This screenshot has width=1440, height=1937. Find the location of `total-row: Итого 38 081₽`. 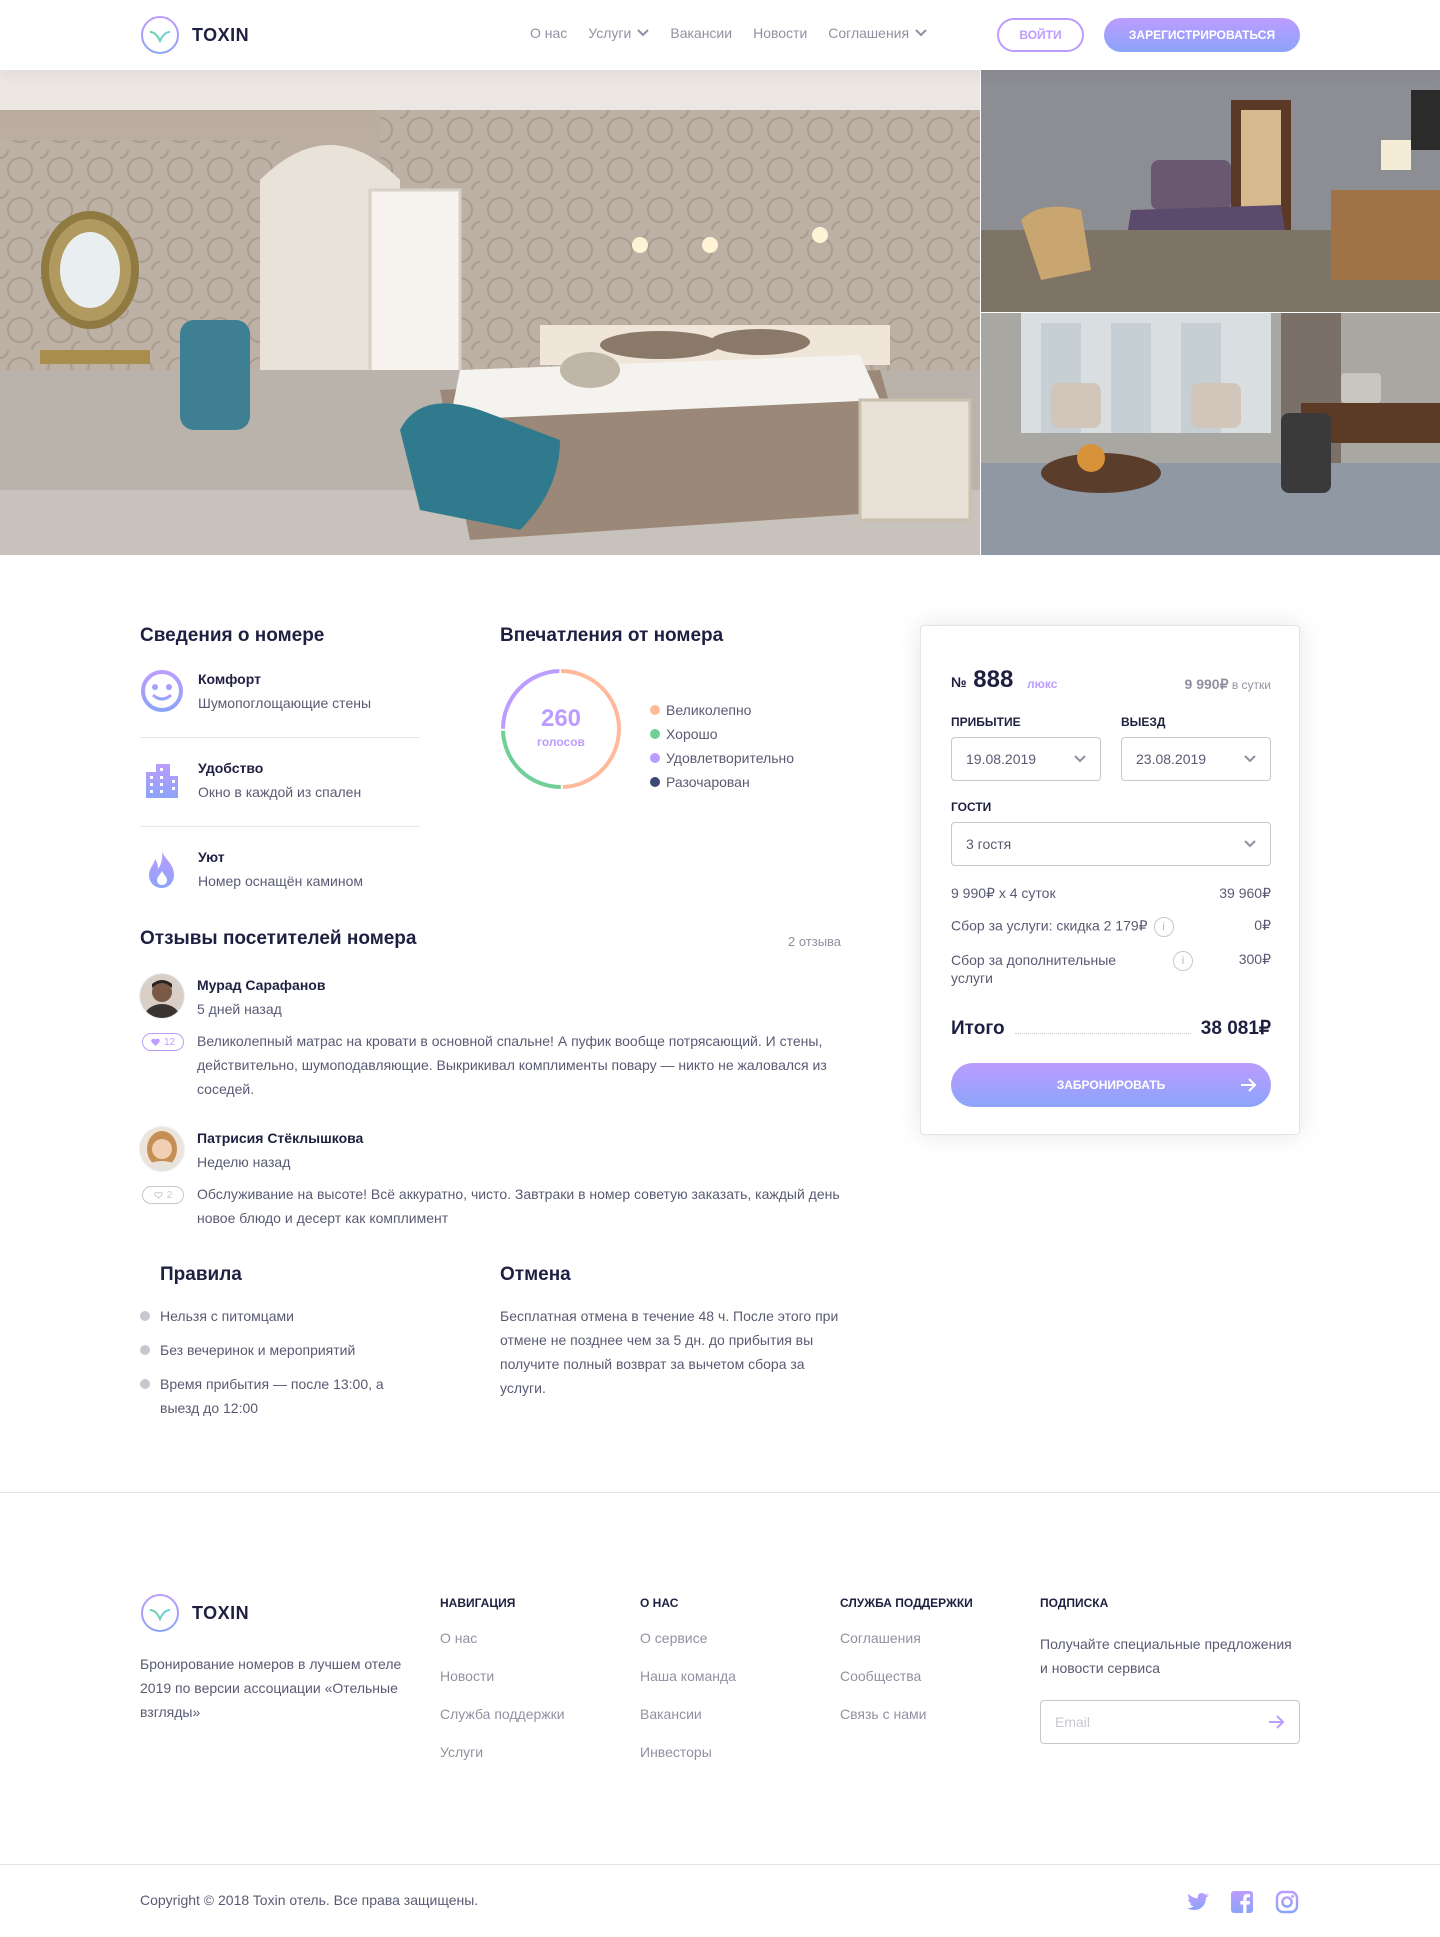

total-row: Итого 38 081₽ is located at coordinates (1111, 1028).